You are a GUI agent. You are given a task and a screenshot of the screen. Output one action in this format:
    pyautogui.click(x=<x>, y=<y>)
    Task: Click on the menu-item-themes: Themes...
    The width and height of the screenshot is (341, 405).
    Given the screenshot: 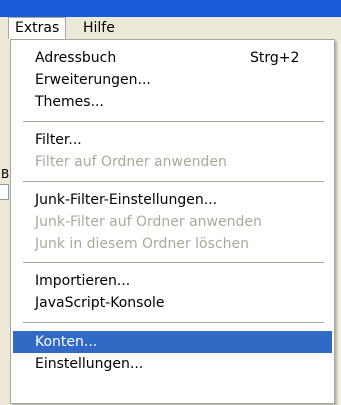 What is the action you would take?
    pyautogui.click(x=172, y=102)
    